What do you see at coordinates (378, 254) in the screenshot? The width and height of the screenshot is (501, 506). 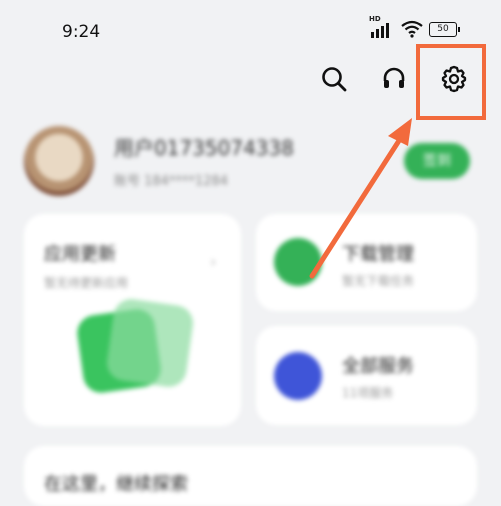 I see `download-manager-title: 下载管理` at bounding box center [378, 254].